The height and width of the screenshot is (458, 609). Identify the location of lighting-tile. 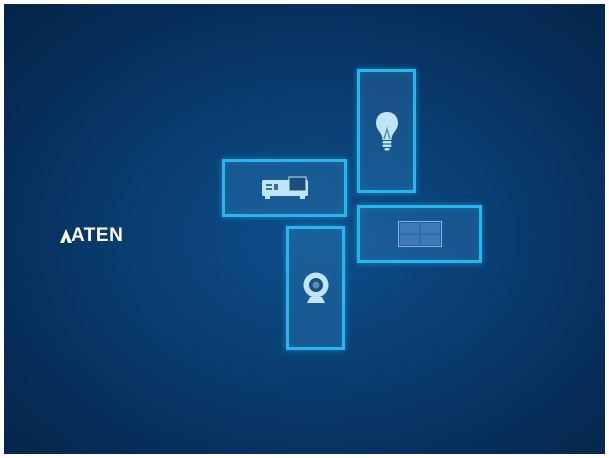
(386, 131).